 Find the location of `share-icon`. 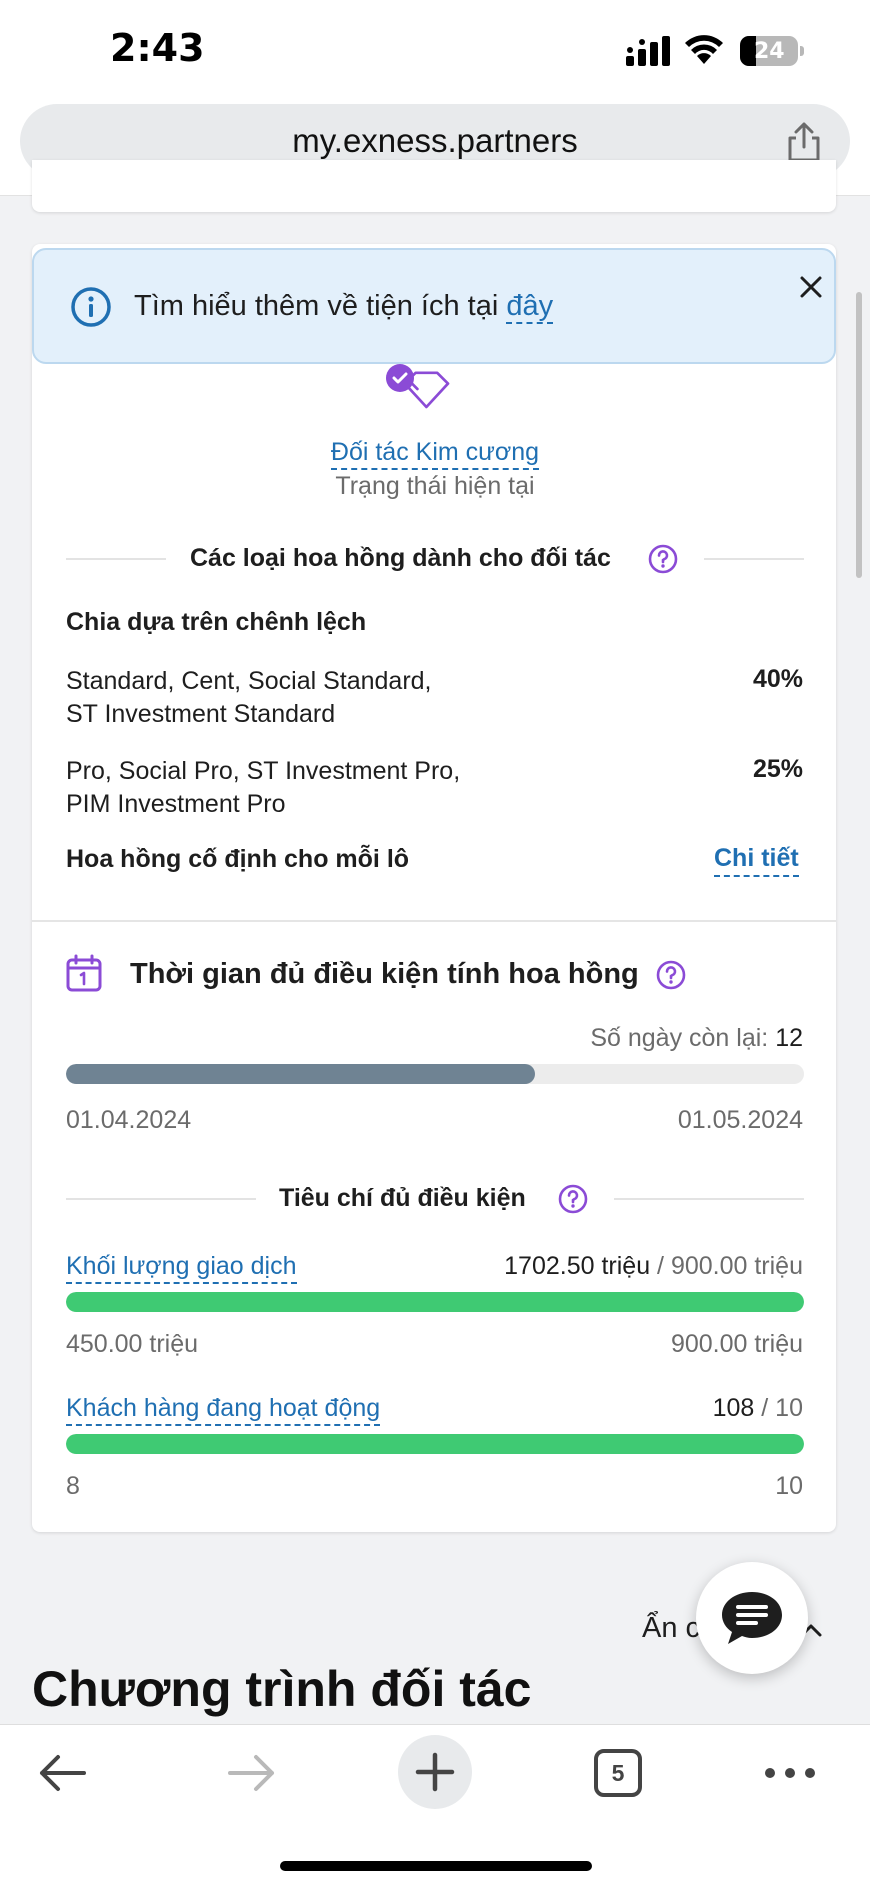

share-icon is located at coordinates (804, 142).